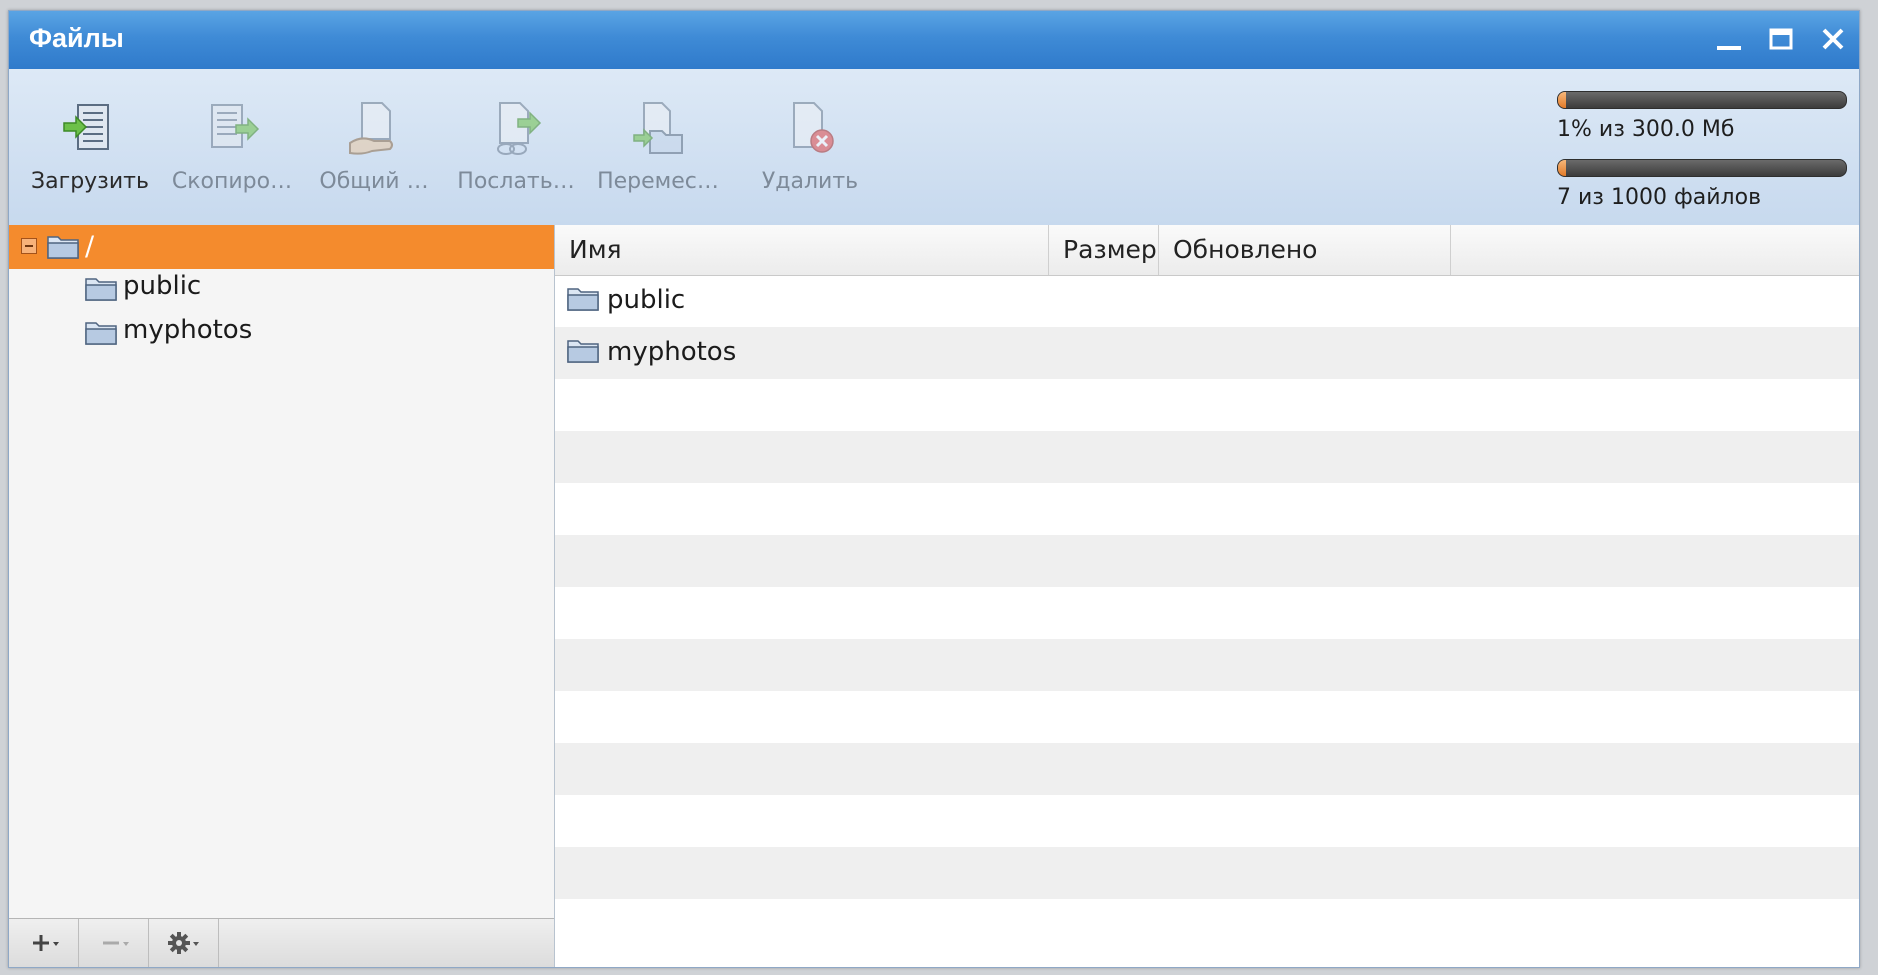 Image resolution: width=1878 pixels, height=975 pixels. I want to click on row-name: public, so click(646, 300).